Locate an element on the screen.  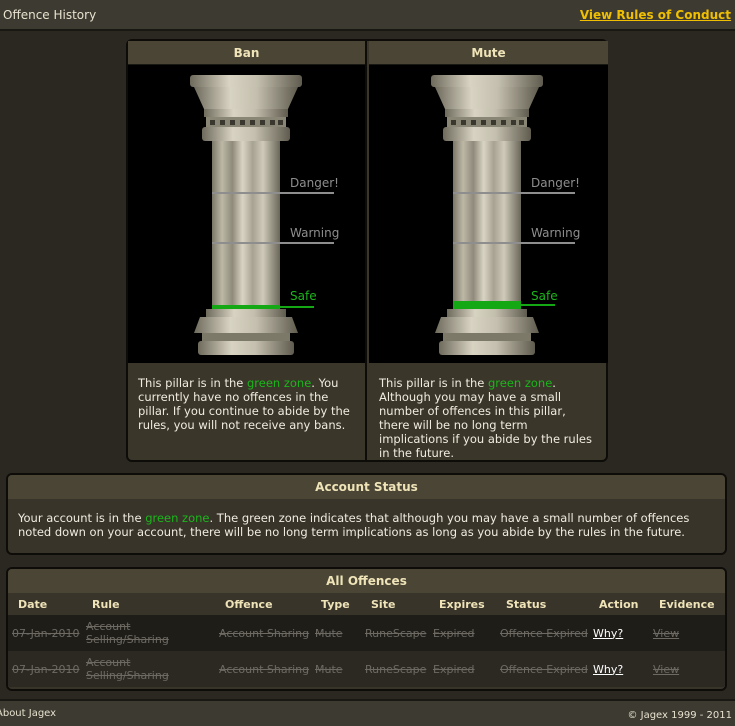
all-offences-title: All Offences is located at coordinates (366, 581).